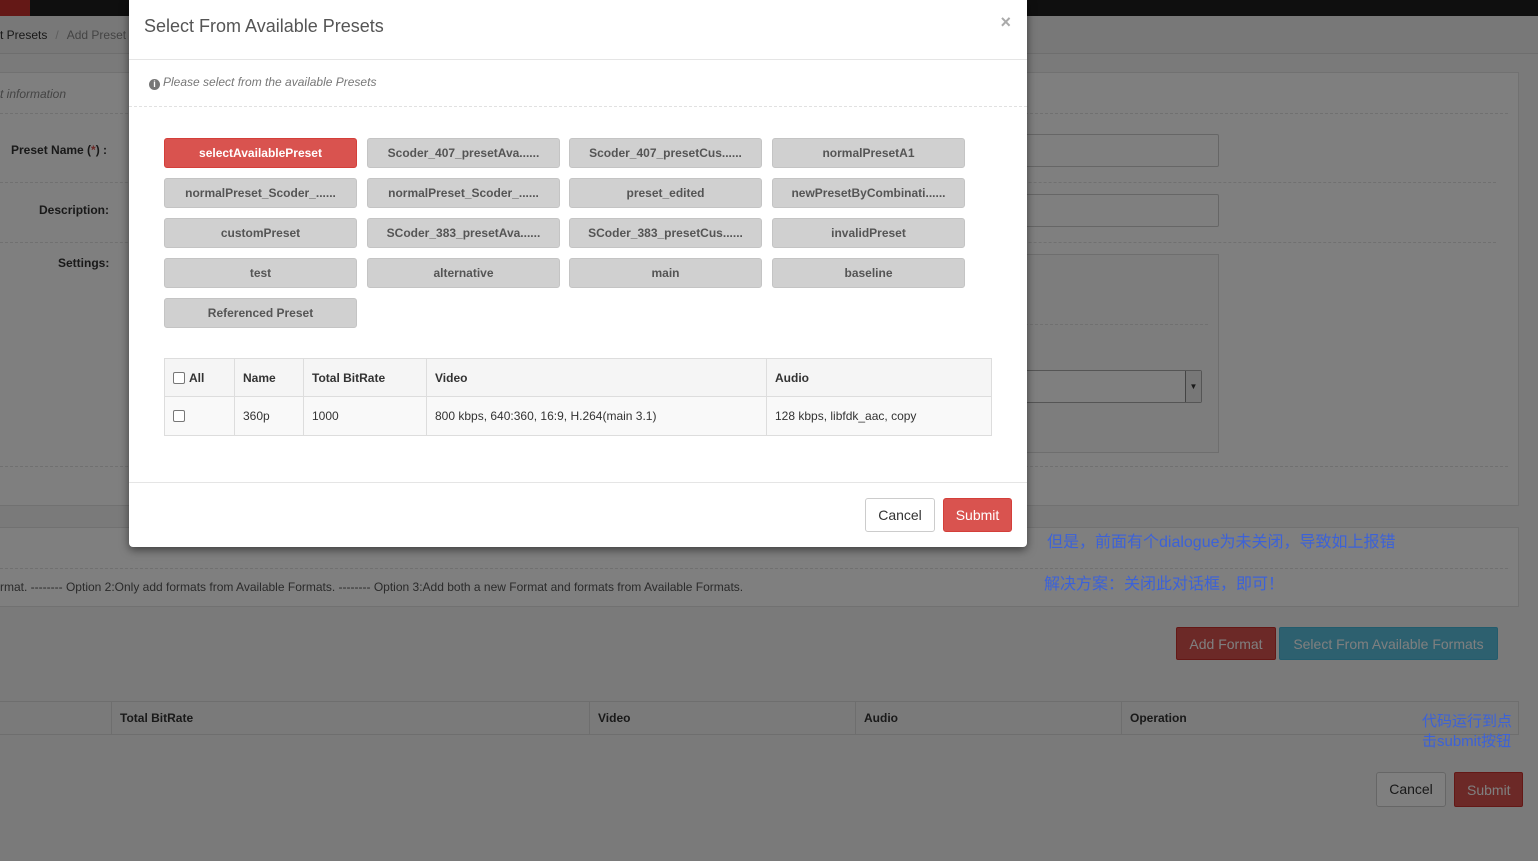 The image size is (1538, 861). I want to click on preset-button: Referenced Preset, so click(260, 313).